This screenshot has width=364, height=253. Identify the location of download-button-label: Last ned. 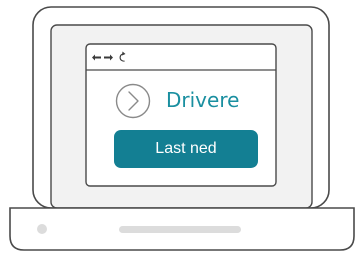
(186, 148).